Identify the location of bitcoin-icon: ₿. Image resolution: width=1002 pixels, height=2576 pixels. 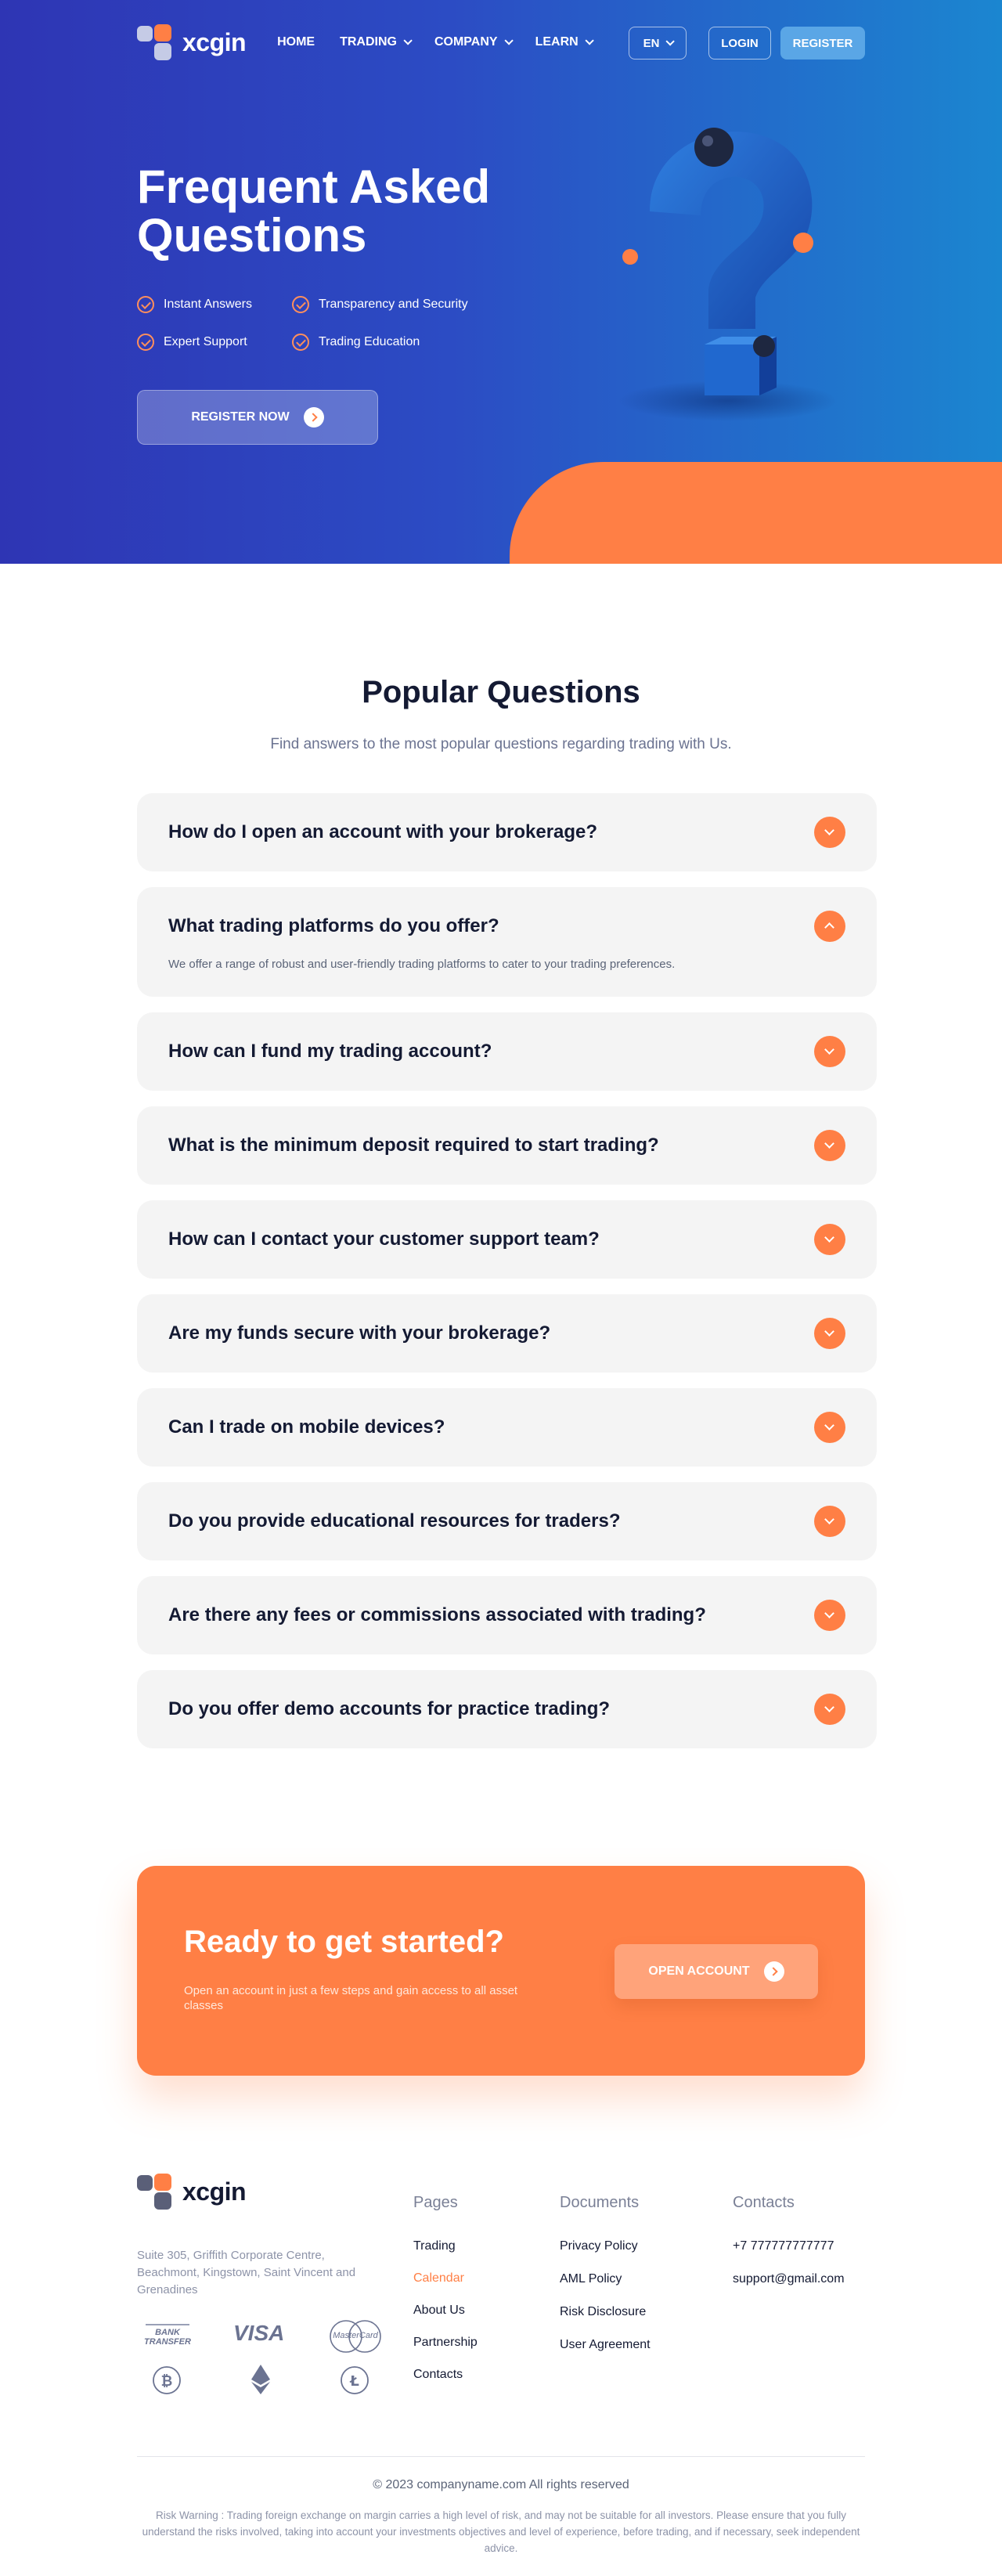
(167, 2380).